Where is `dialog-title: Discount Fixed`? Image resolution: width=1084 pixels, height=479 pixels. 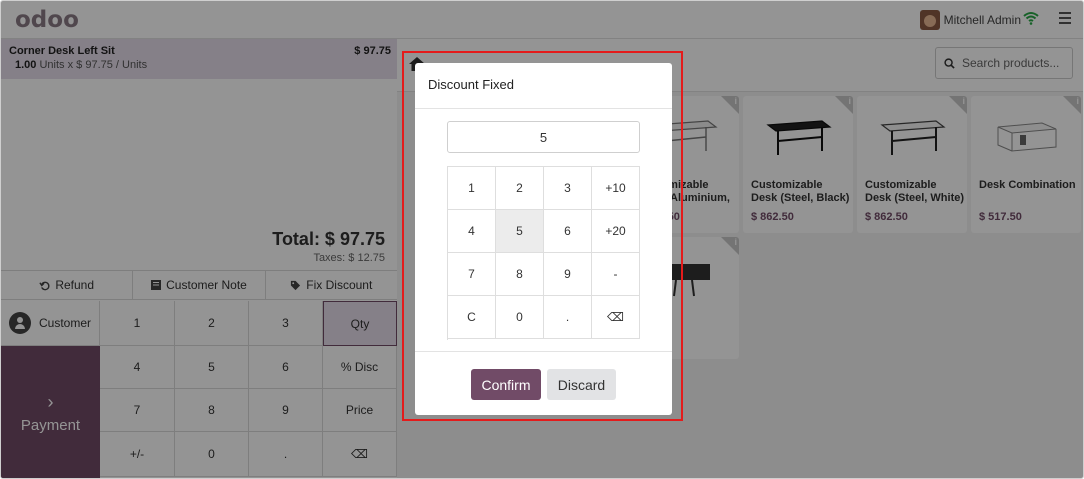
dialog-title: Discount Fixed is located at coordinates (471, 84).